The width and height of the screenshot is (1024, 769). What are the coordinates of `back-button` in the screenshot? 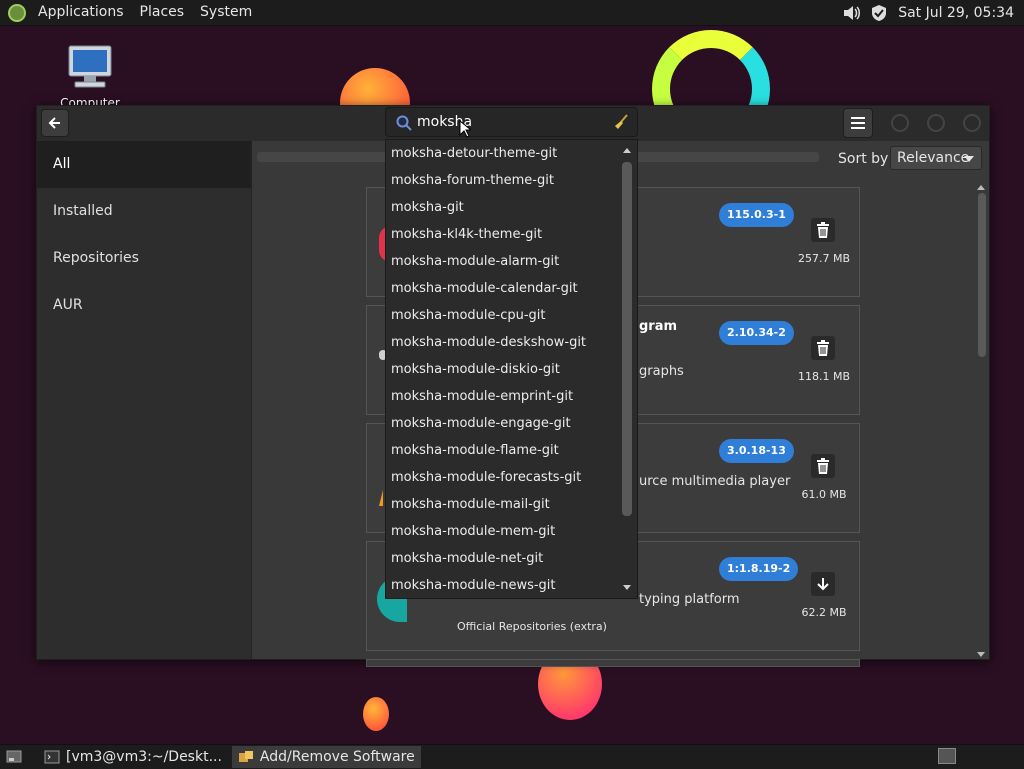 It's located at (55, 123).